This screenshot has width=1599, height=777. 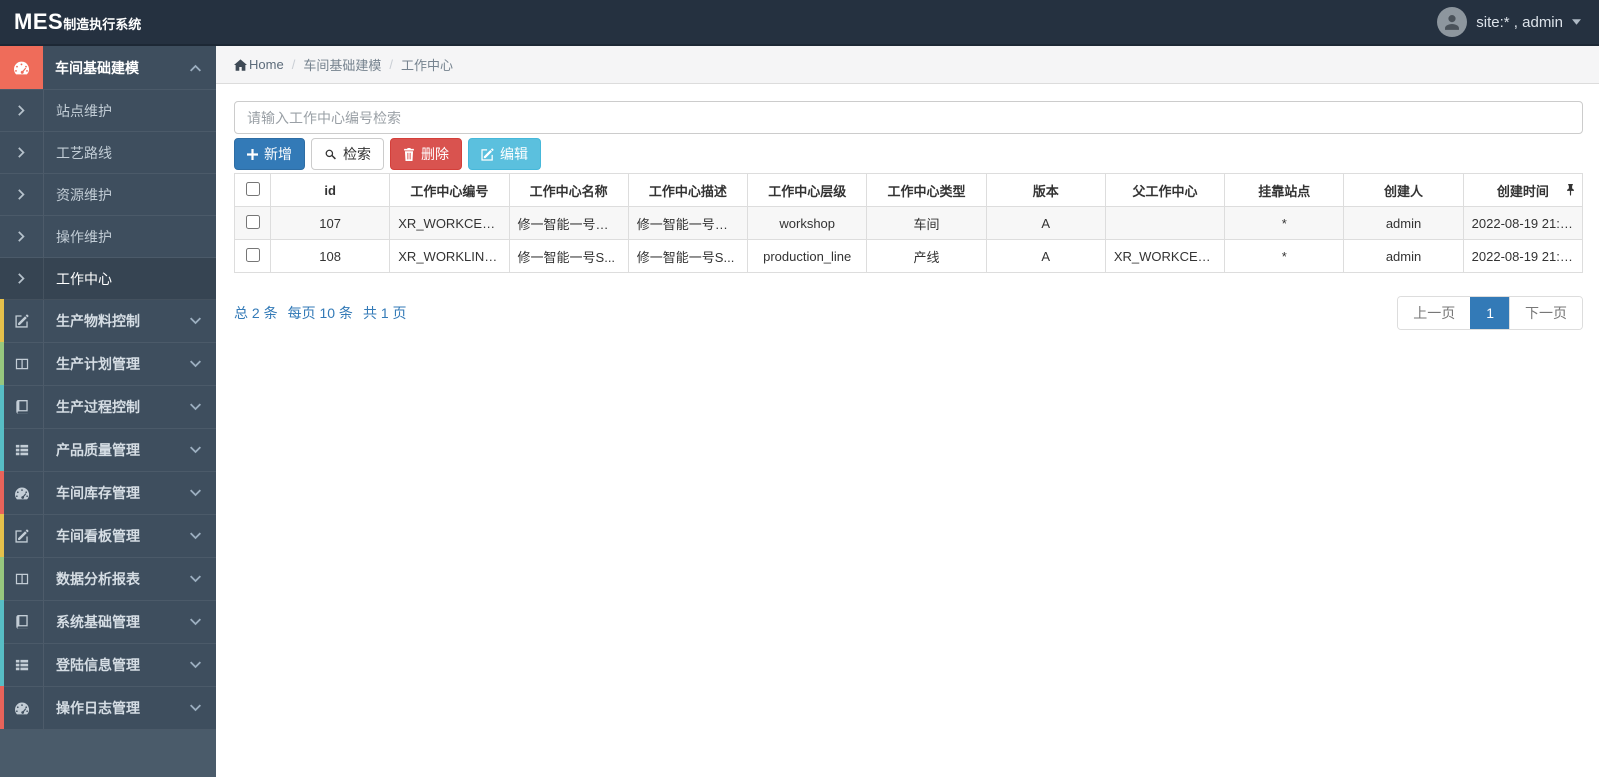 What do you see at coordinates (108, 68) in the screenshot?
I see `sidebar-group-workshop-basic-modeling: 车间基础建模` at bounding box center [108, 68].